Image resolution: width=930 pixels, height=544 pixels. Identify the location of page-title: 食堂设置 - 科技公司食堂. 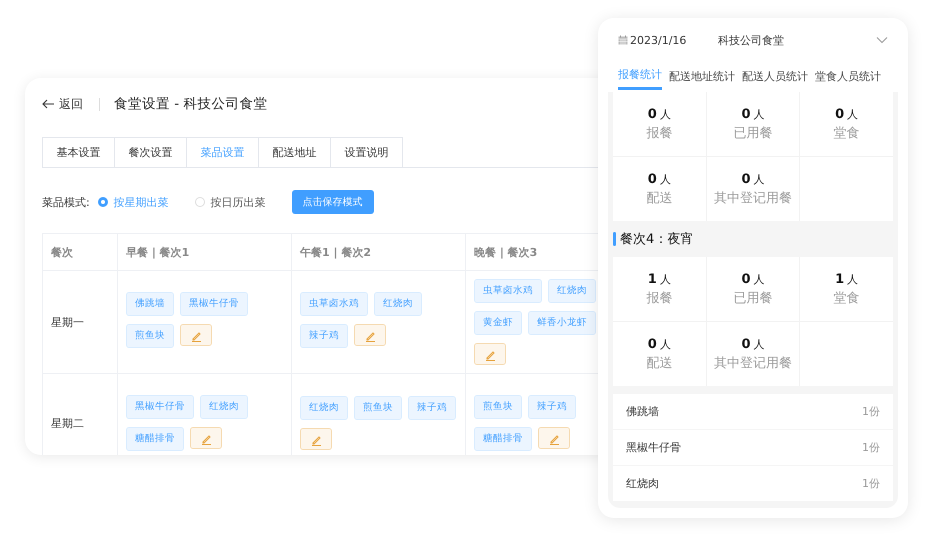
(191, 104).